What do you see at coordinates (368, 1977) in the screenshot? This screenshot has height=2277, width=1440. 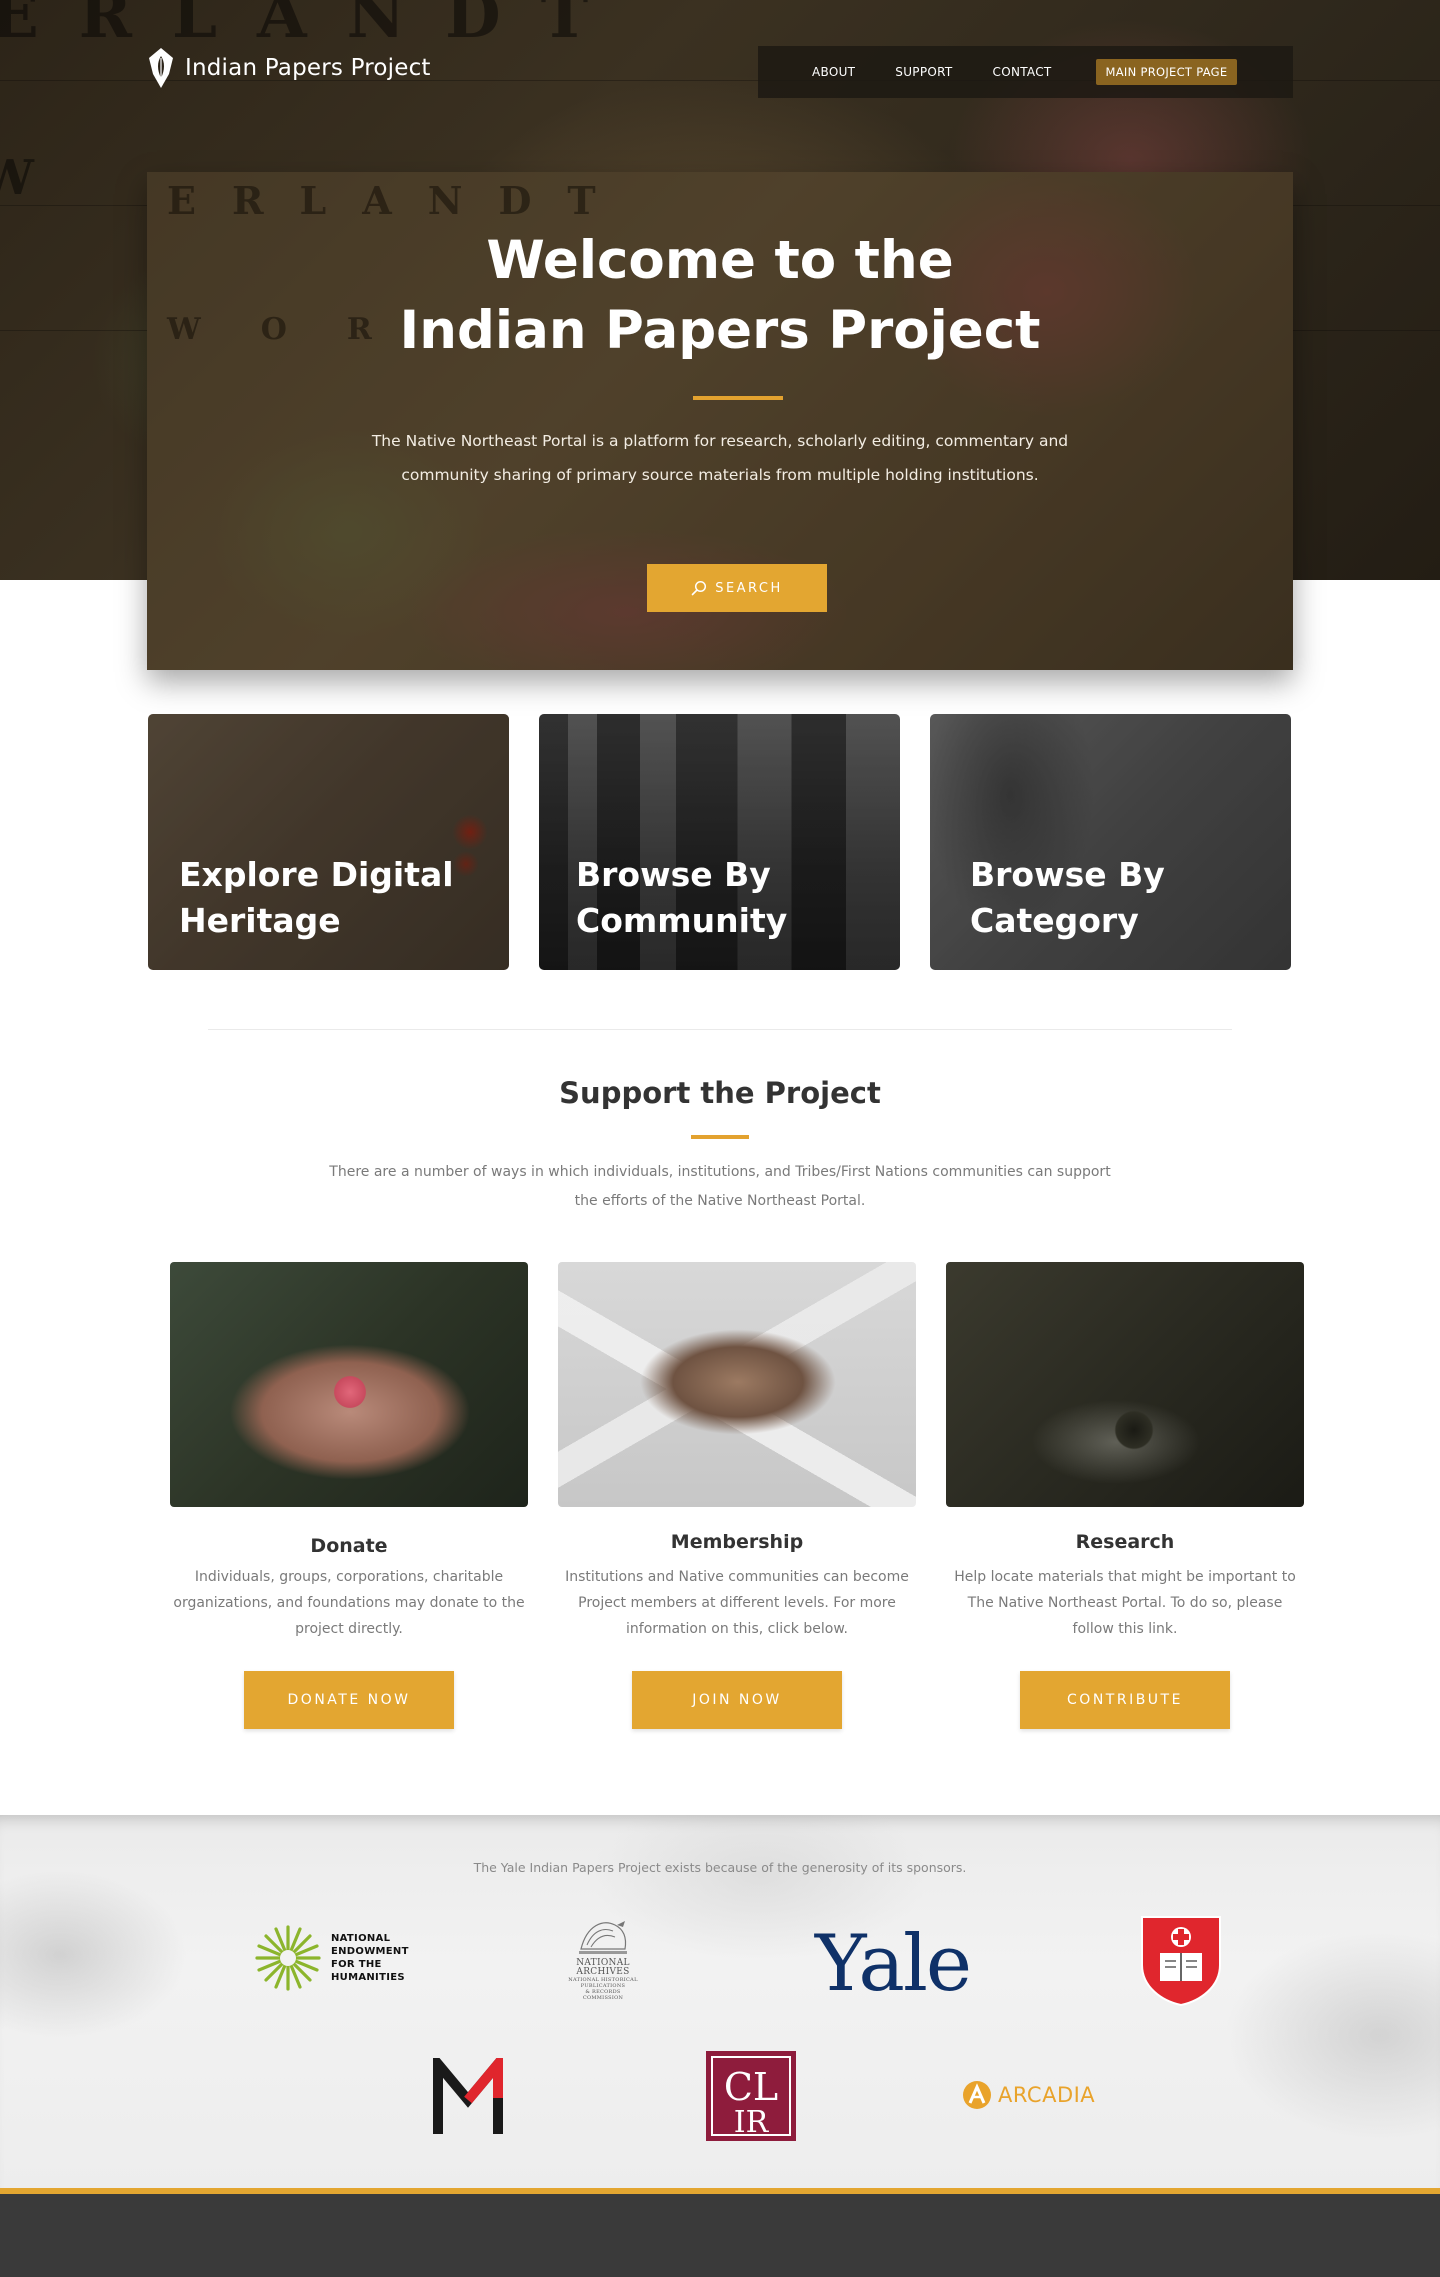 I see `neh-line: HUMANITIES` at bounding box center [368, 1977].